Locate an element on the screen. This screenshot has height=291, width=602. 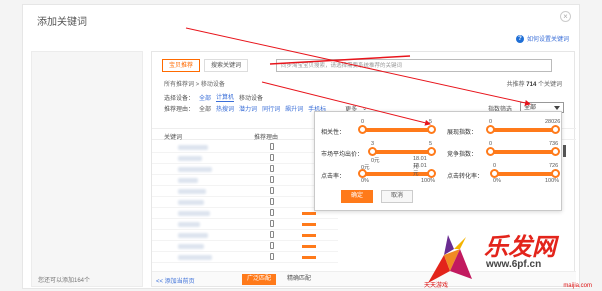
slider-impression-index: 展现指数： 0 28026 is located at coordinates (504, 127).